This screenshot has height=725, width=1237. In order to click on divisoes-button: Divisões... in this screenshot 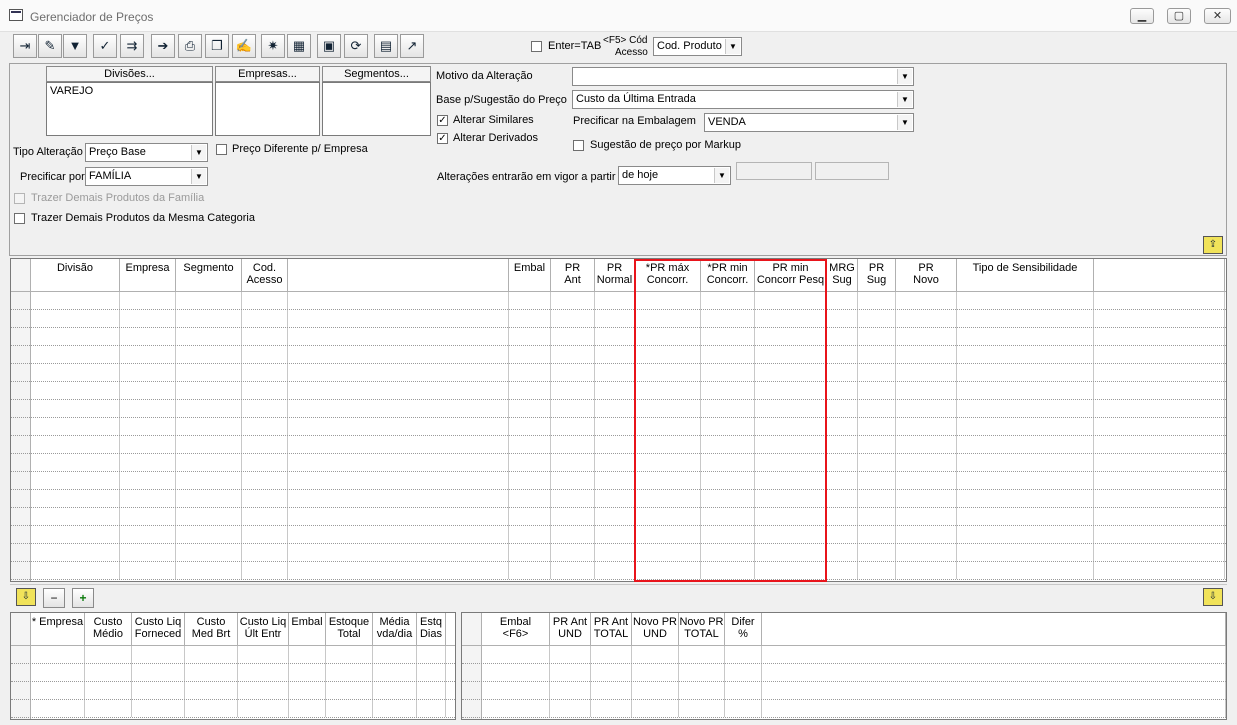, I will do `click(129, 74)`.